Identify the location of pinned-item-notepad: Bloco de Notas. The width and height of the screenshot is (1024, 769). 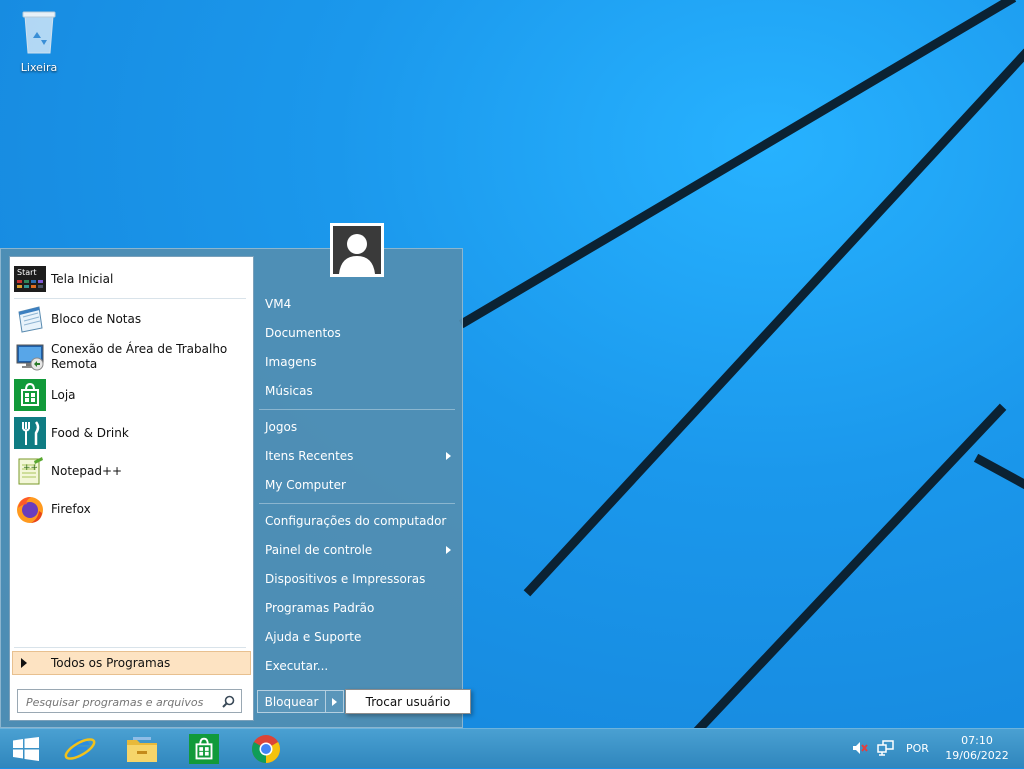
(132, 319).